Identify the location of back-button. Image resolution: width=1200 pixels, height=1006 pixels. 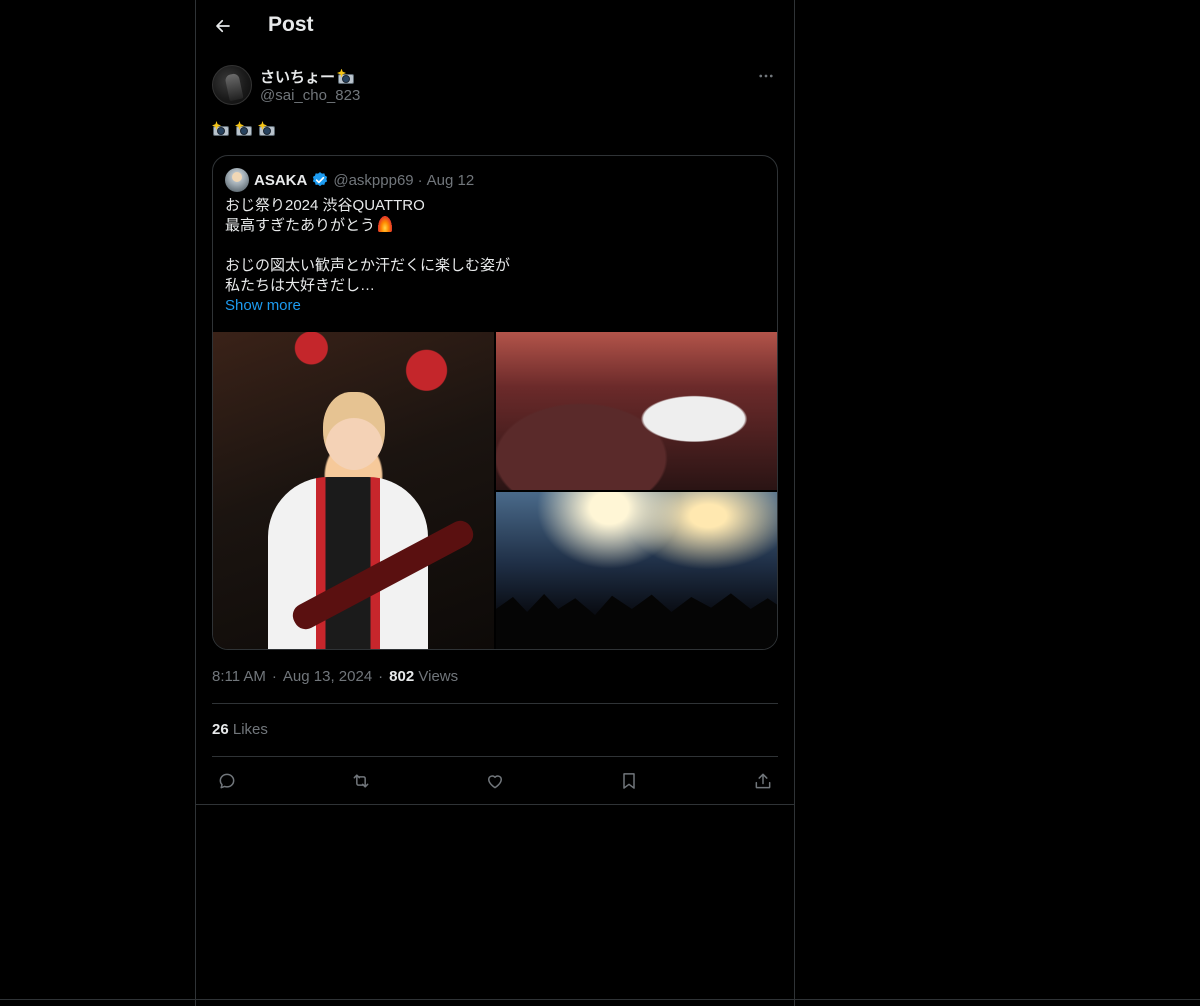
(223, 26).